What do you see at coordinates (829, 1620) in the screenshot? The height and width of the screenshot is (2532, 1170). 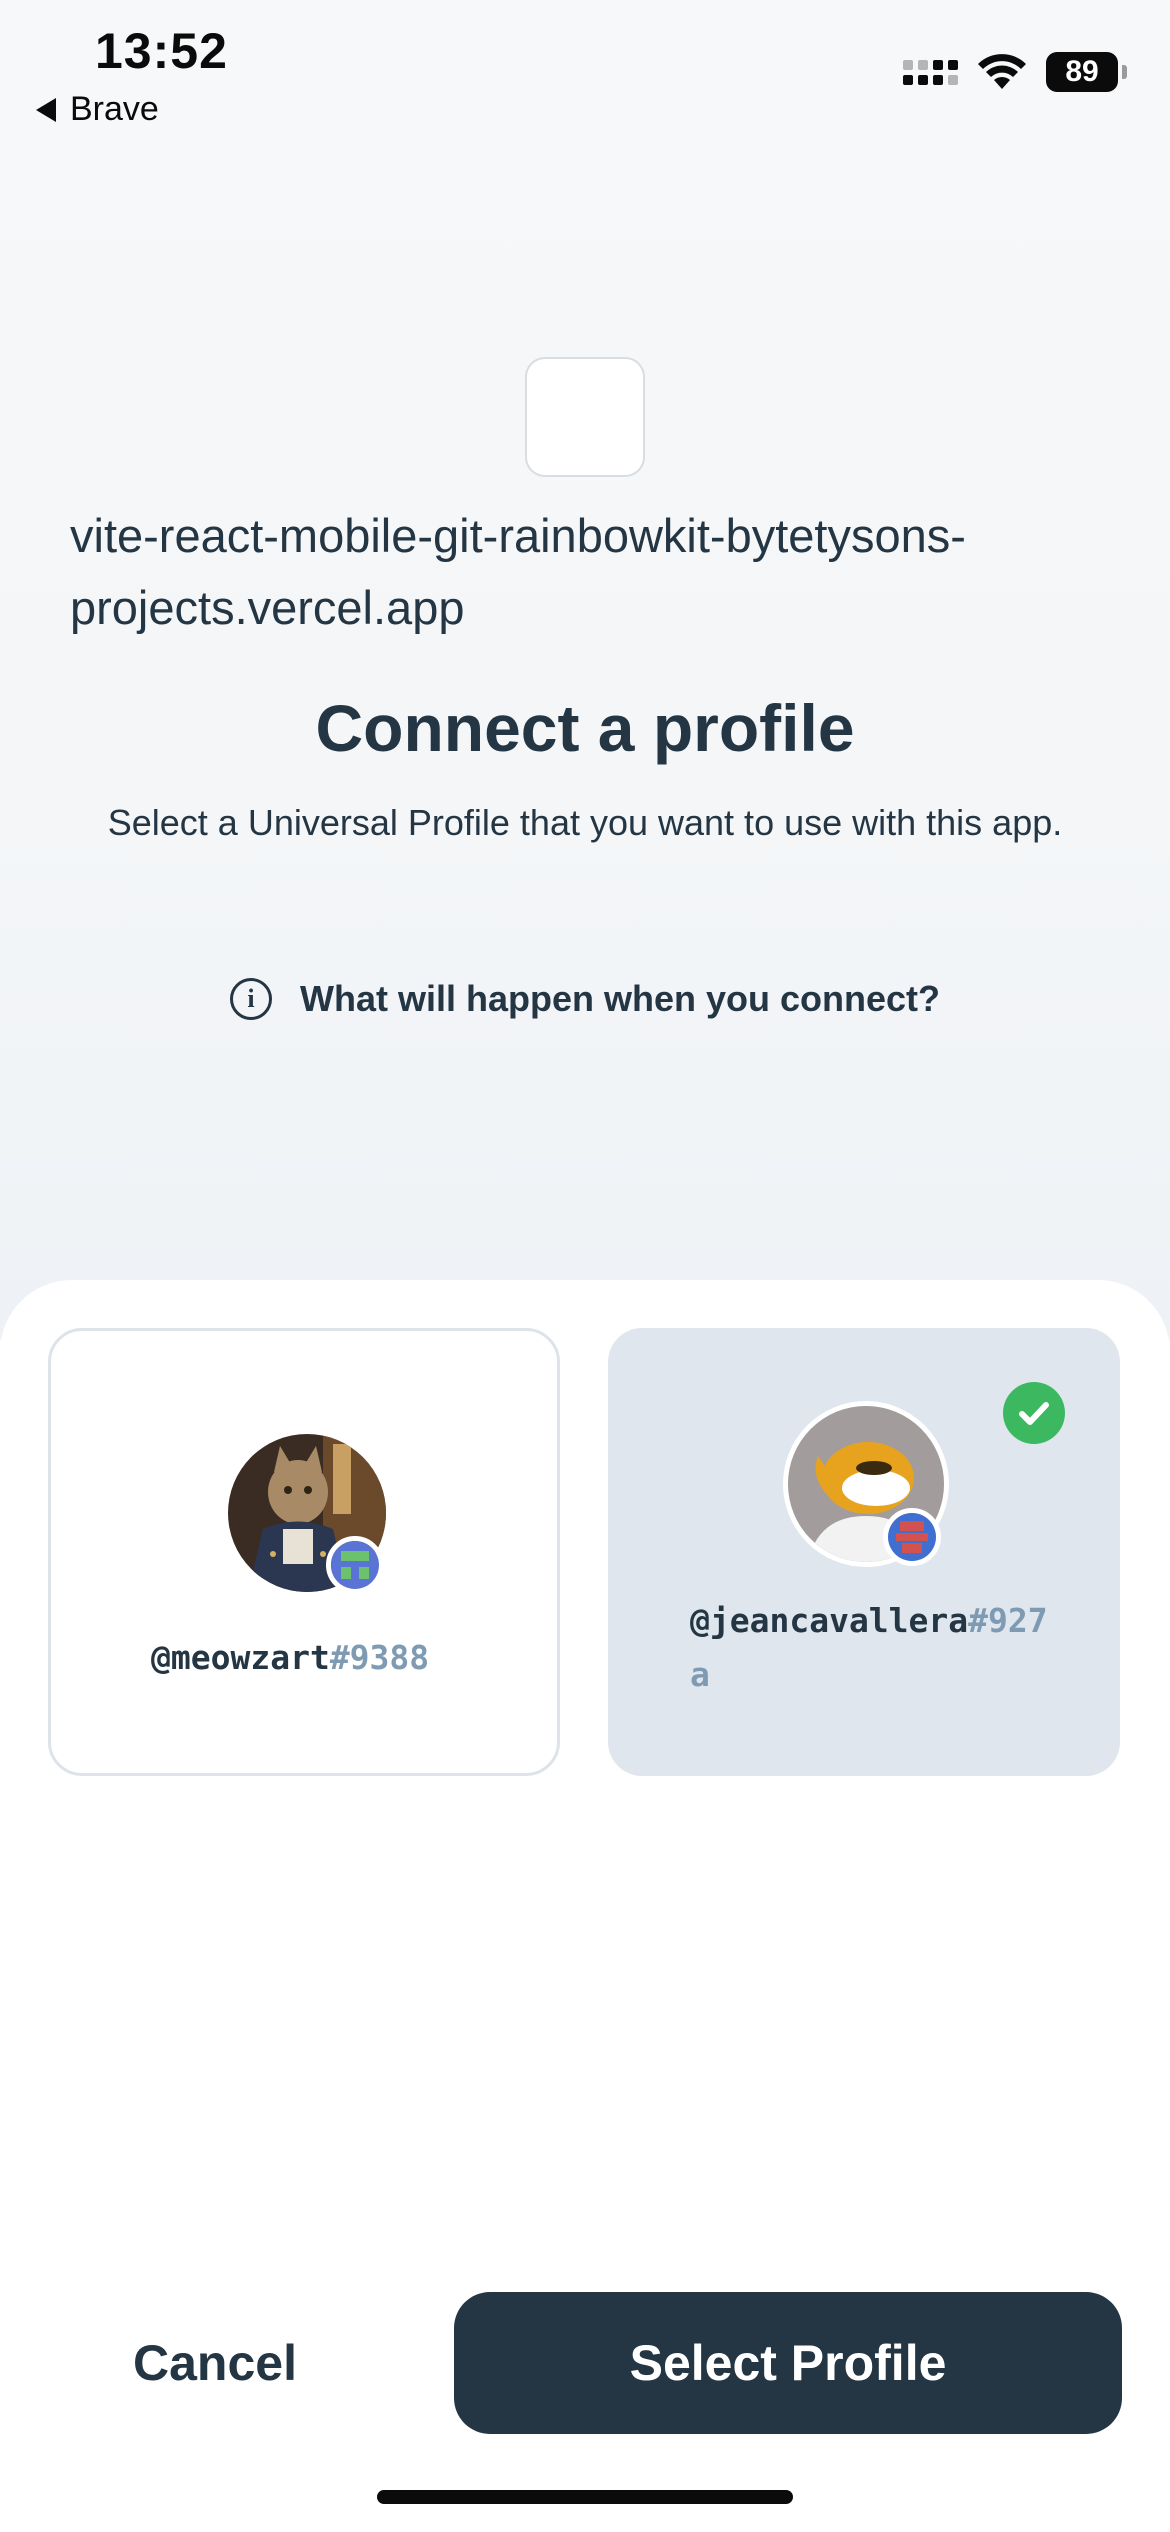 I see `profile-name: @jeancavallera` at bounding box center [829, 1620].